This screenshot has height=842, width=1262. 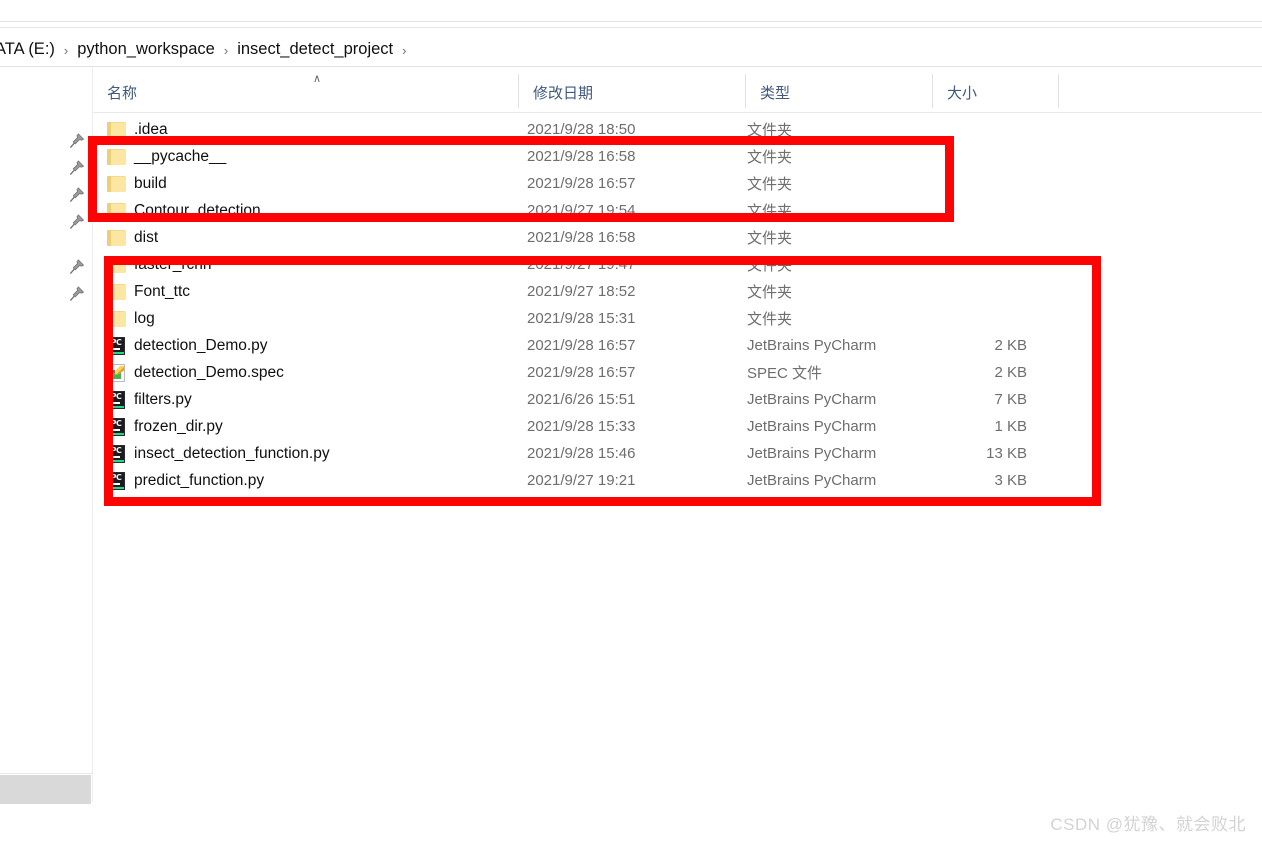 What do you see at coordinates (1010, 399) in the screenshot?
I see `file-size-cell: 7 KB` at bounding box center [1010, 399].